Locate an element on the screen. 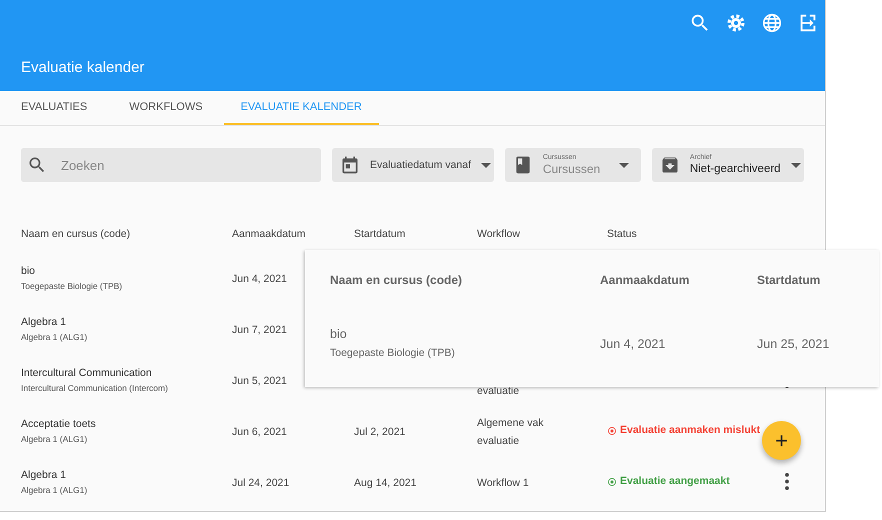  date-cell: Aug 14, 2021 is located at coordinates (385, 482).